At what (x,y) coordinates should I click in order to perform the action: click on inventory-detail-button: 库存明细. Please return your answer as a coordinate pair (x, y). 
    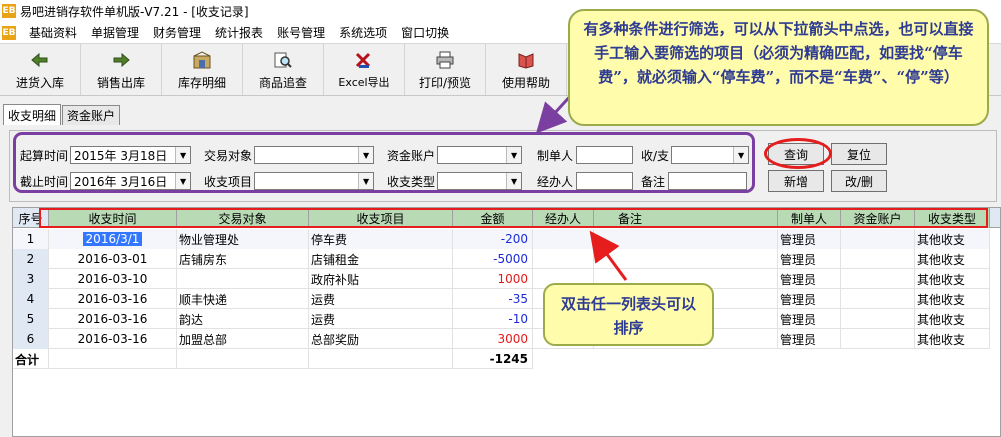
    Looking at the image, I should click on (202, 69).